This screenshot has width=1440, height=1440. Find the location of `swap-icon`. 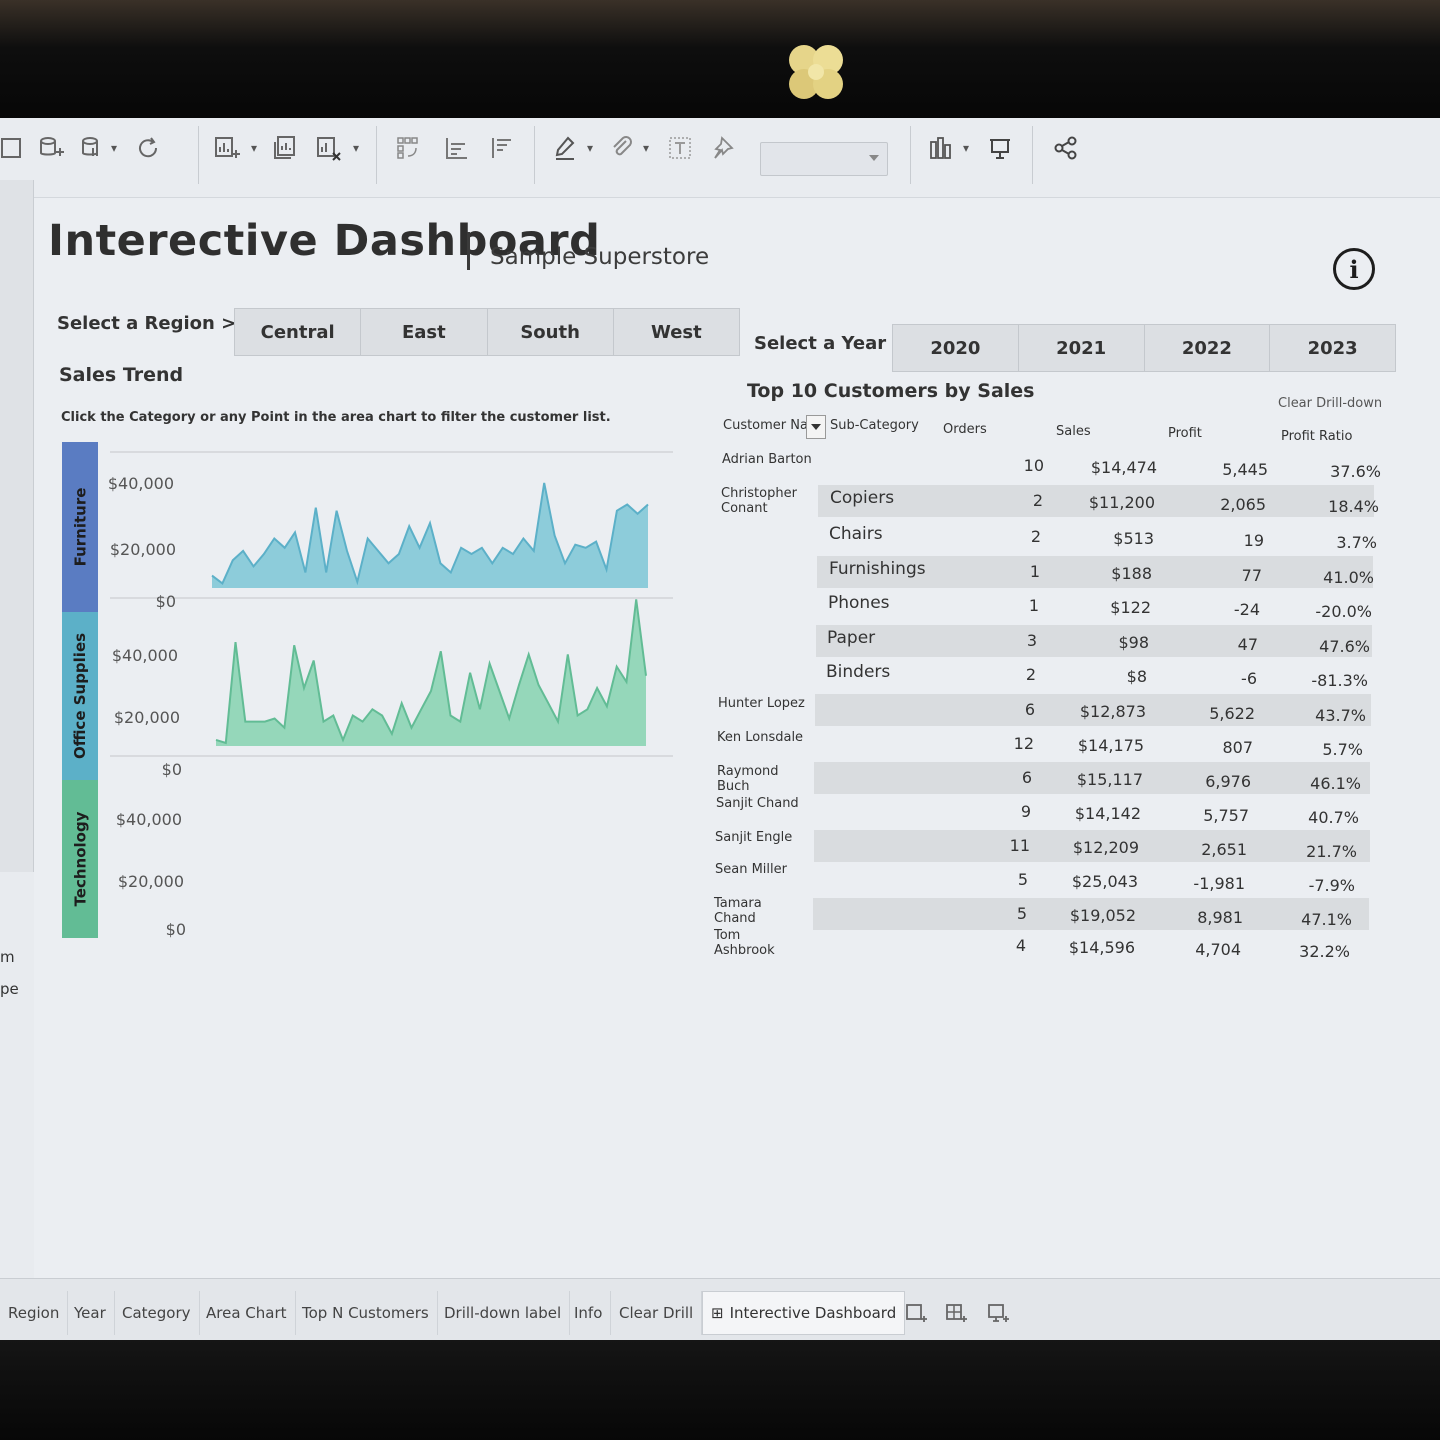

swap-icon is located at coordinates (408, 148).